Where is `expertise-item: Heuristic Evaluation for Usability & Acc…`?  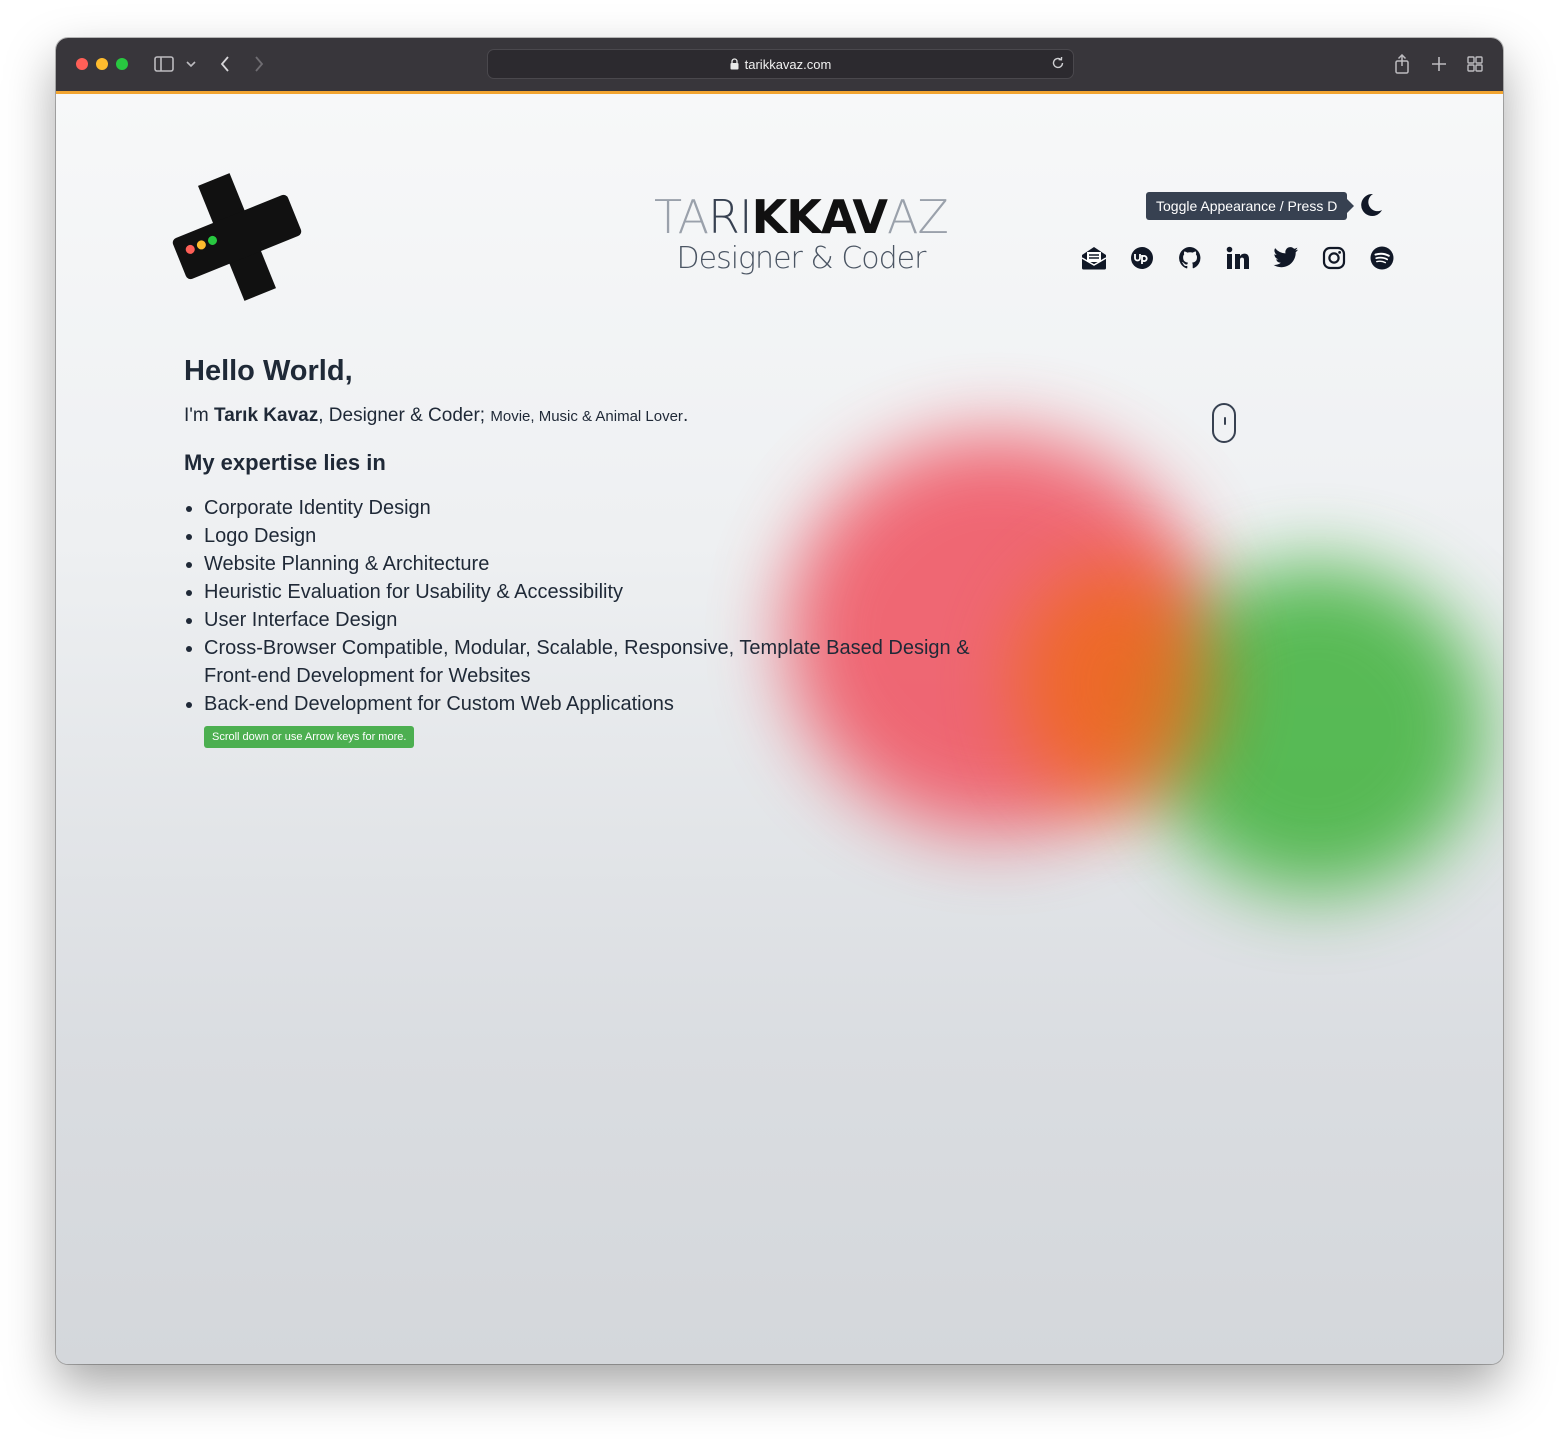
expertise-item: Heuristic Evaluation for Usability & Acc… is located at coordinates (604, 592).